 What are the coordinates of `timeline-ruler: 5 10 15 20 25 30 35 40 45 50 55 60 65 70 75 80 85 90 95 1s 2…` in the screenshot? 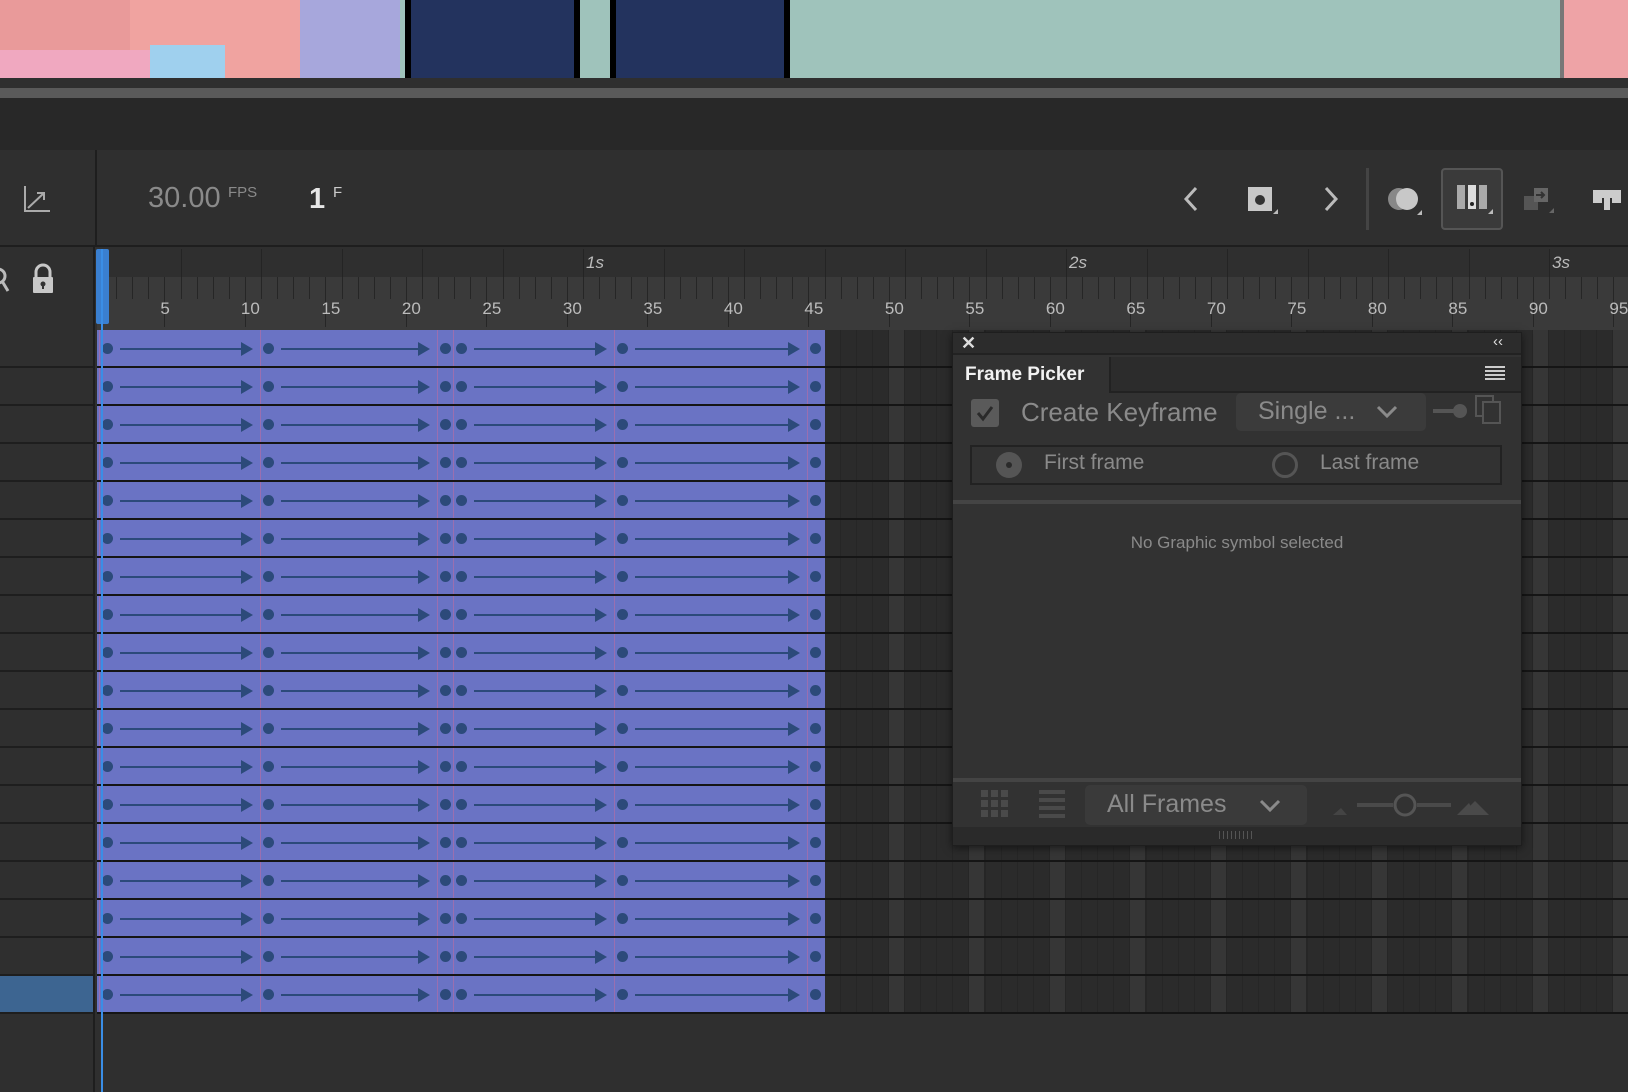 It's located at (862, 289).